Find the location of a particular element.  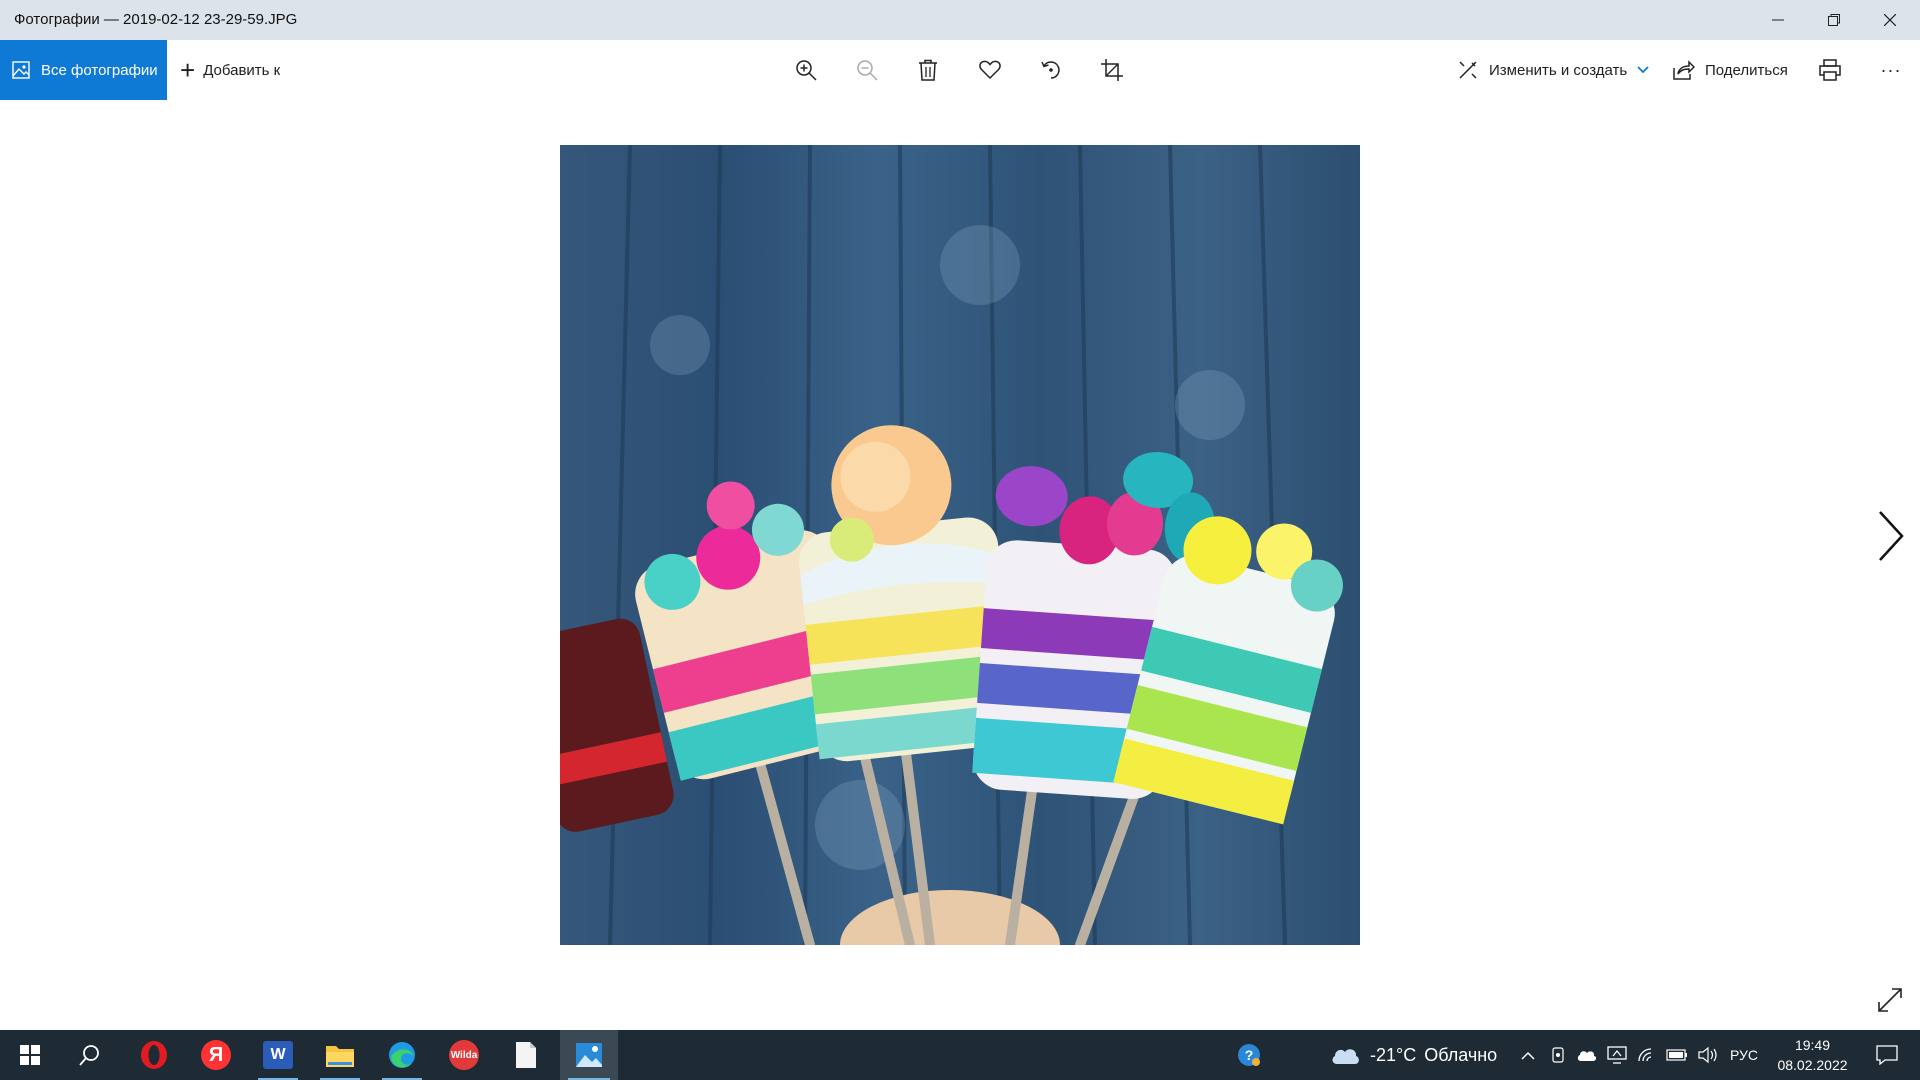

taskbar-photos is located at coordinates (589, 1055).